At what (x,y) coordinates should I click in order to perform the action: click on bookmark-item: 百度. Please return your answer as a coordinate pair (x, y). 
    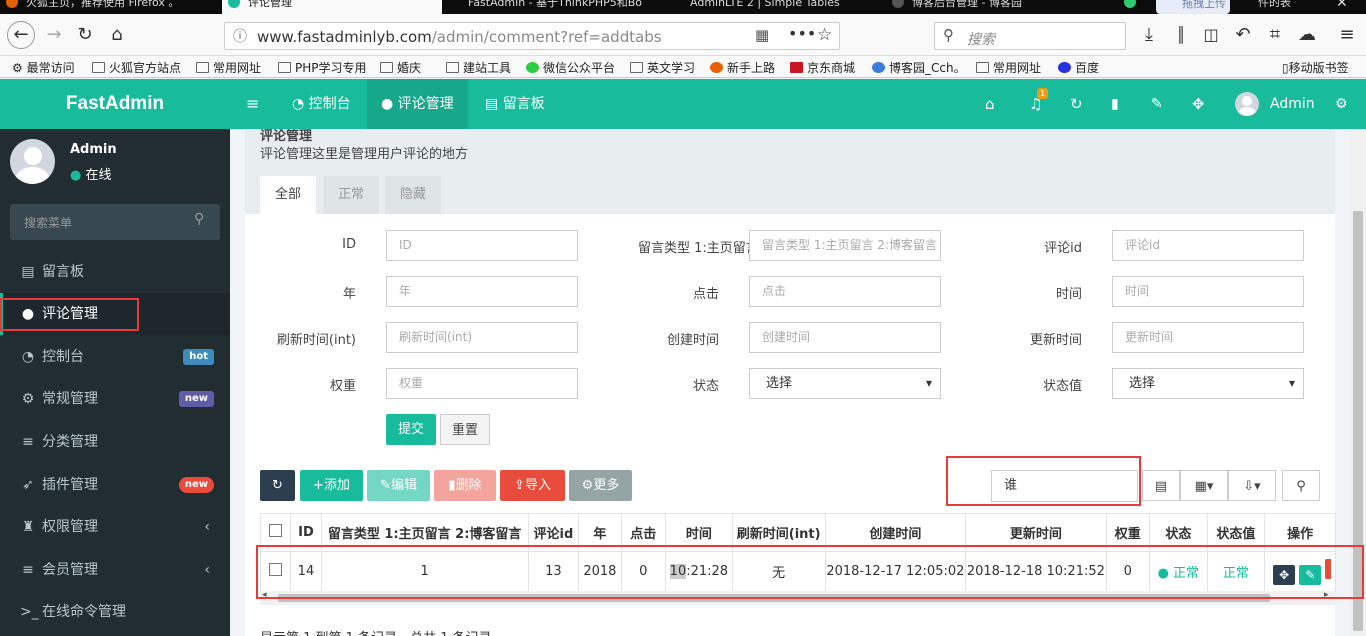
    Looking at the image, I should click on (1078, 67).